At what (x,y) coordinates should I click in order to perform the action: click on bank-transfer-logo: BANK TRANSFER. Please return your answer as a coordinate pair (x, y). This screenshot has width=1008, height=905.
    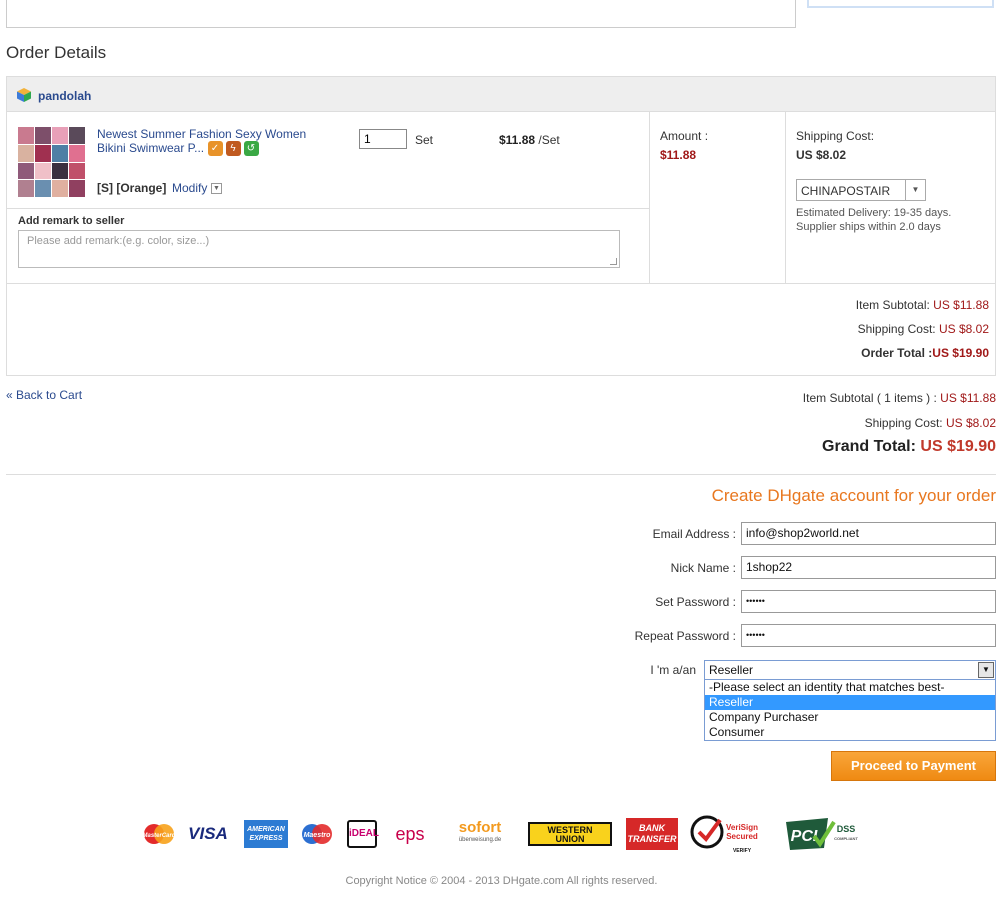
    Looking at the image, I should click on (652, 834).